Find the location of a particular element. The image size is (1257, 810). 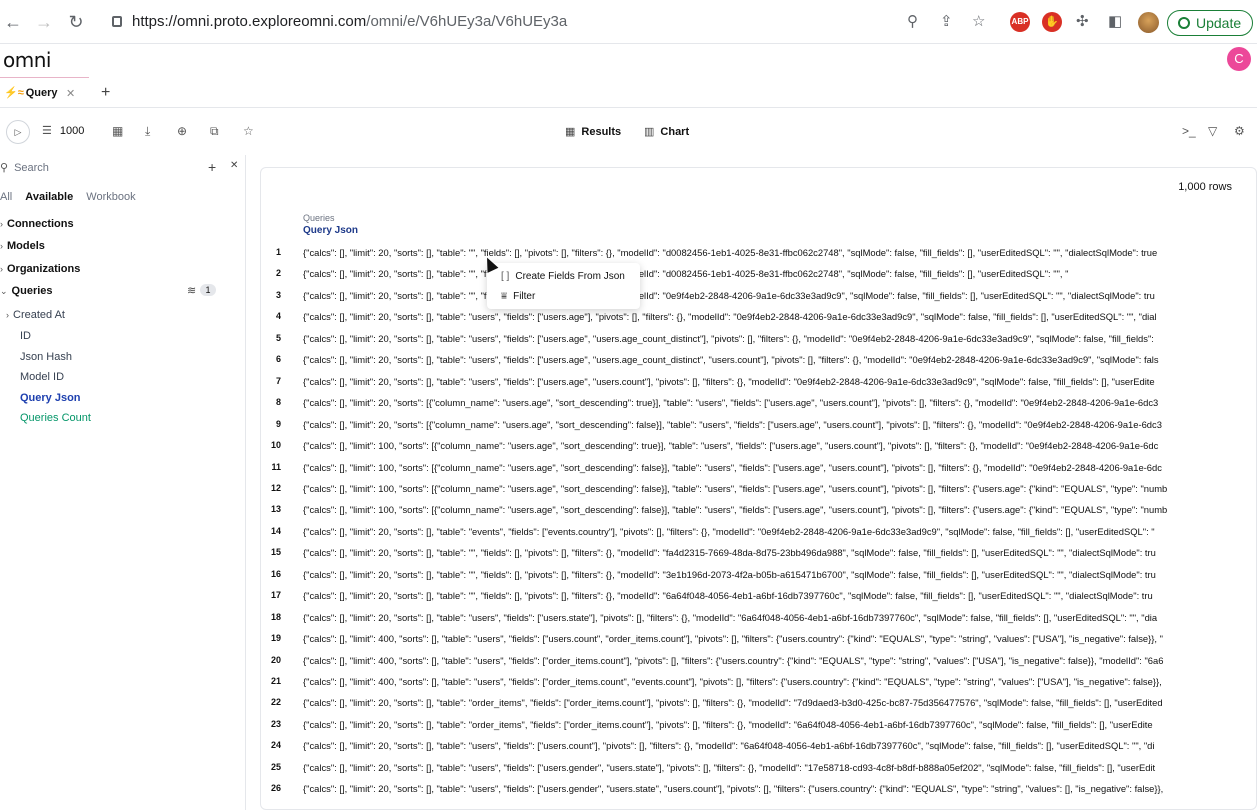

tab-query: ⚡≈ Query ✕ is located at coordinates (37, 94).